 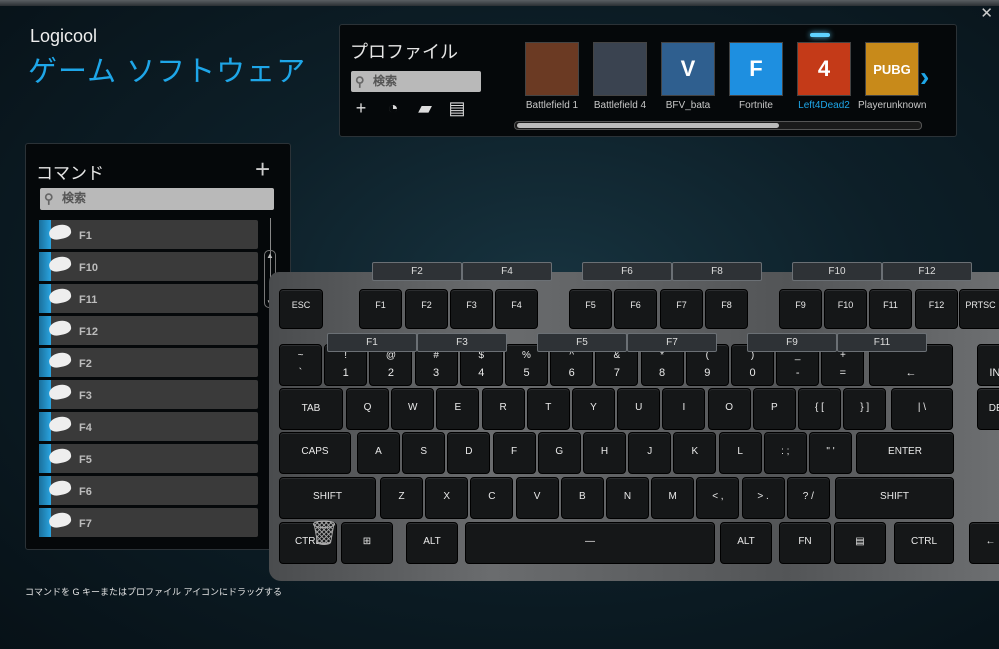 What do you see at coordinates (984, 543) in the screenshot?
I see `key-b8: ←` at bounding box center [984, 543].